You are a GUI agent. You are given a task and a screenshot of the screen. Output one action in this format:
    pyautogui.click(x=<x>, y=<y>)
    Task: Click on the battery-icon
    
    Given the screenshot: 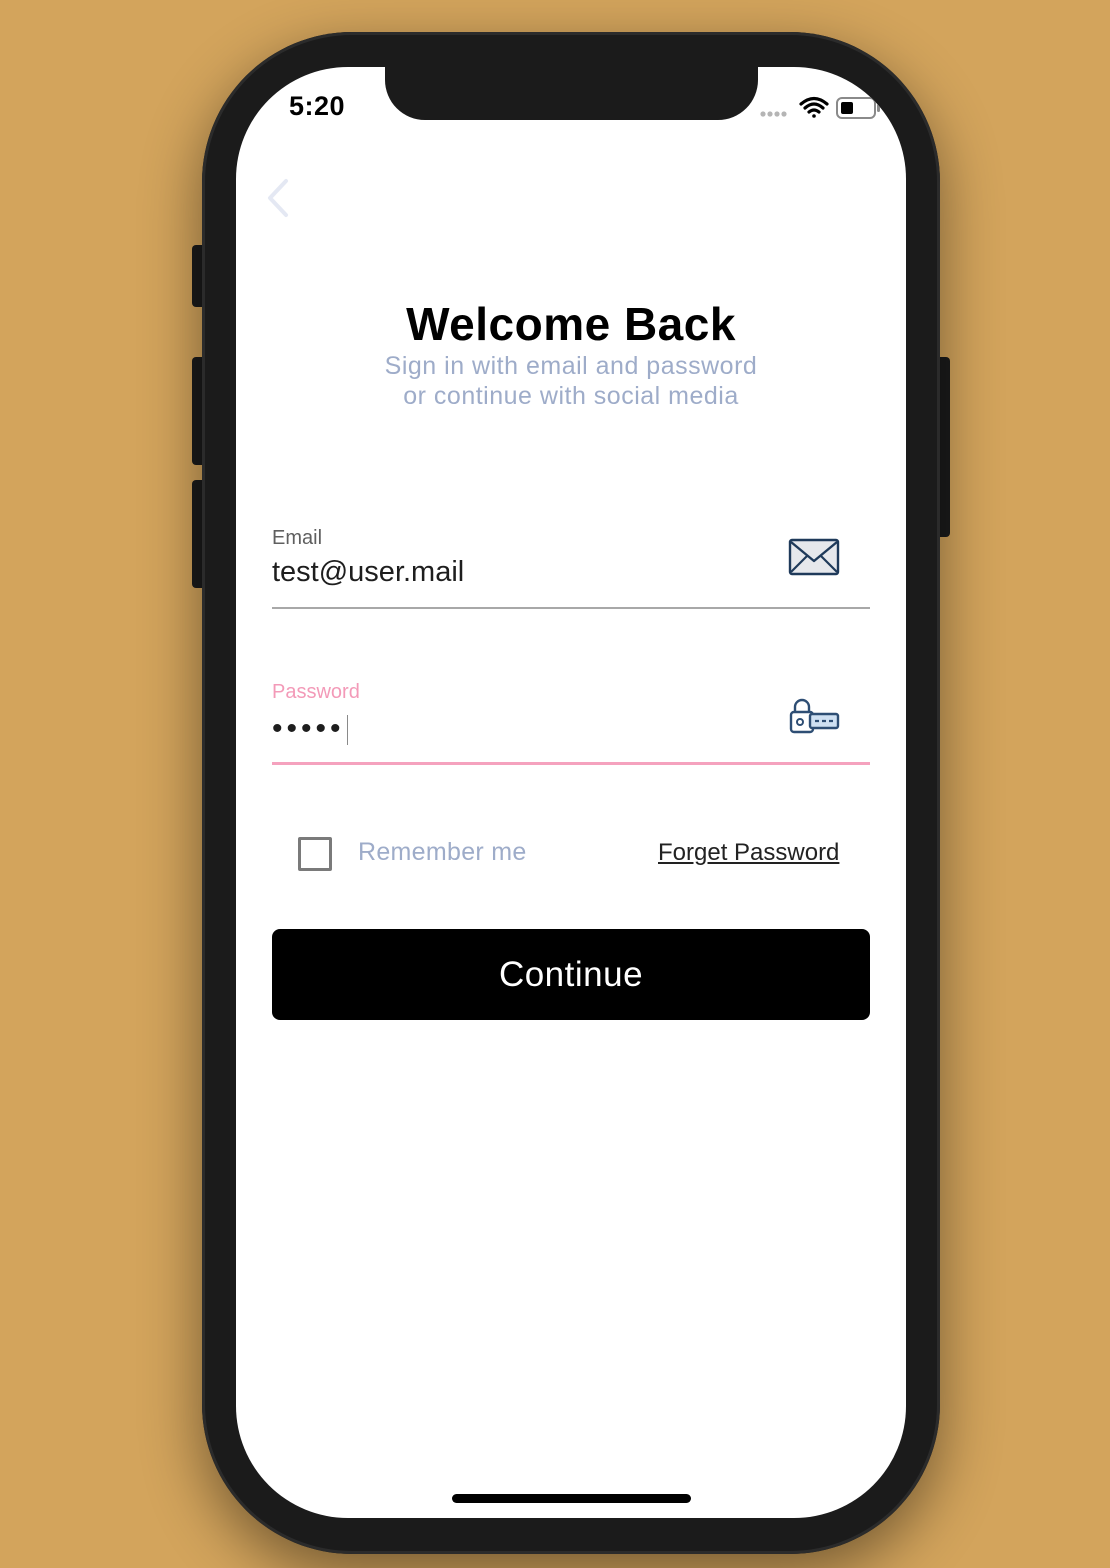 What is the action you would take?
    pyautogui.click(x=858, y=108)
    